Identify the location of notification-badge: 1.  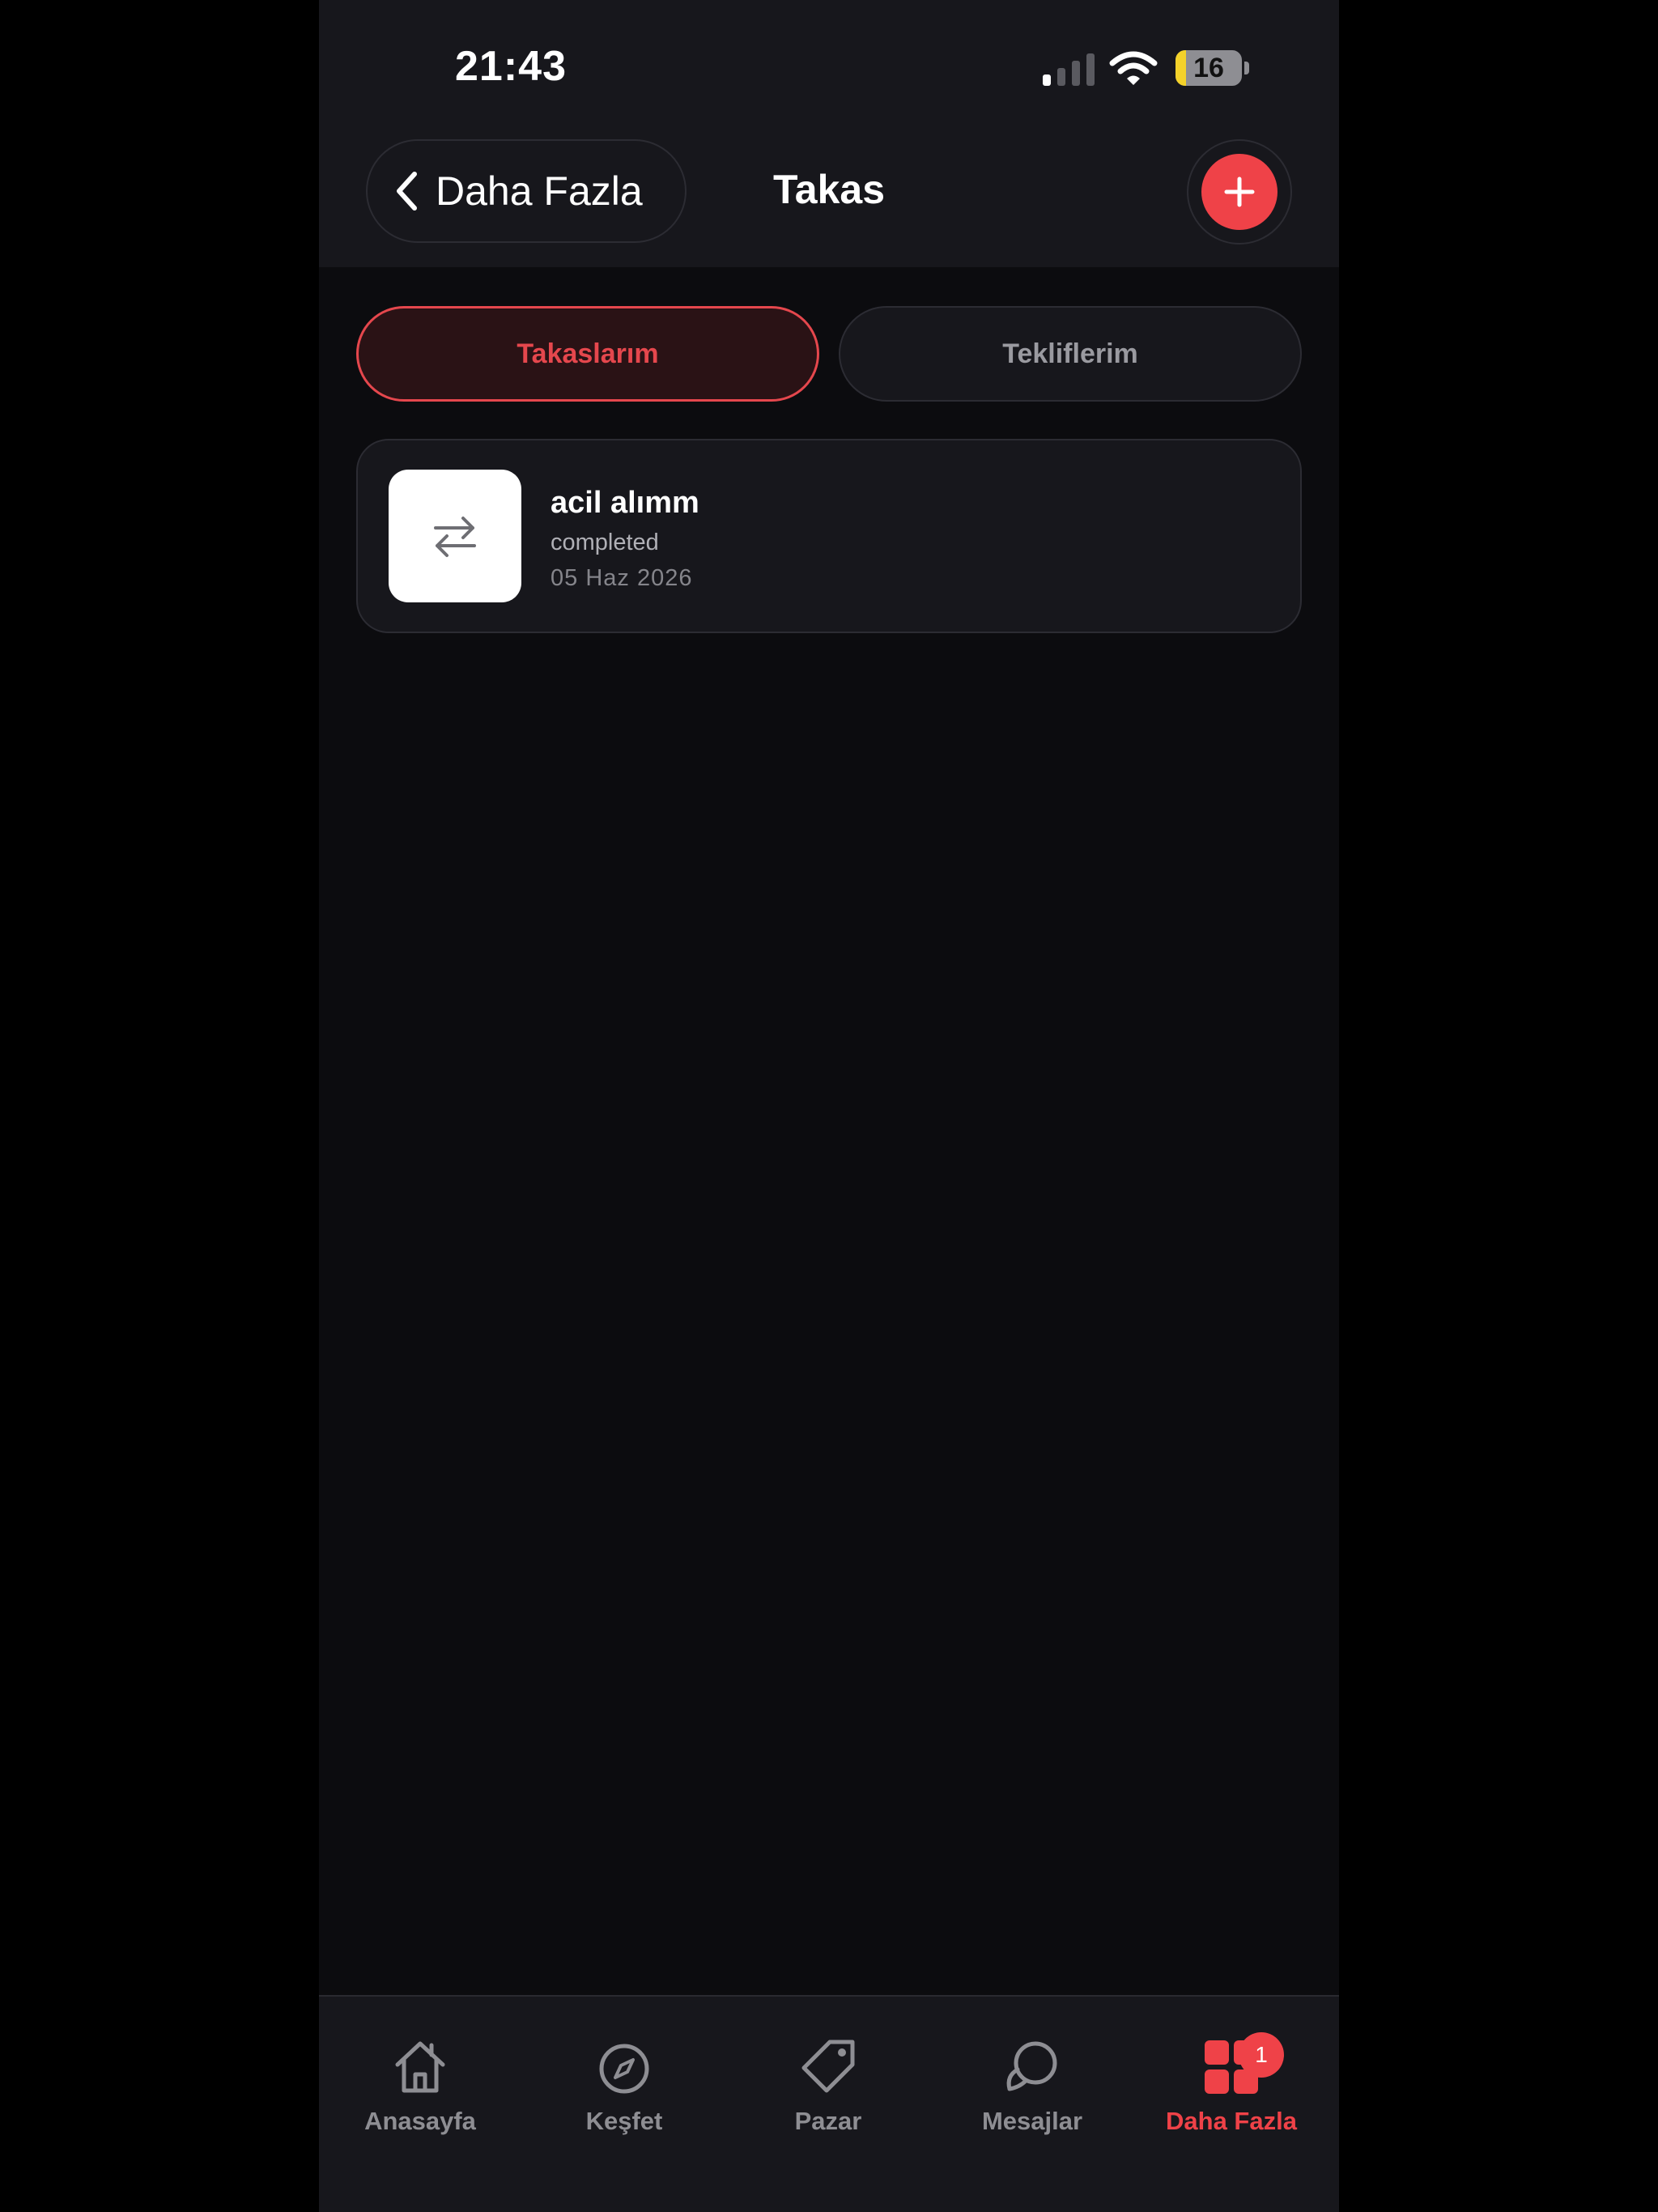
(1261, 2055).